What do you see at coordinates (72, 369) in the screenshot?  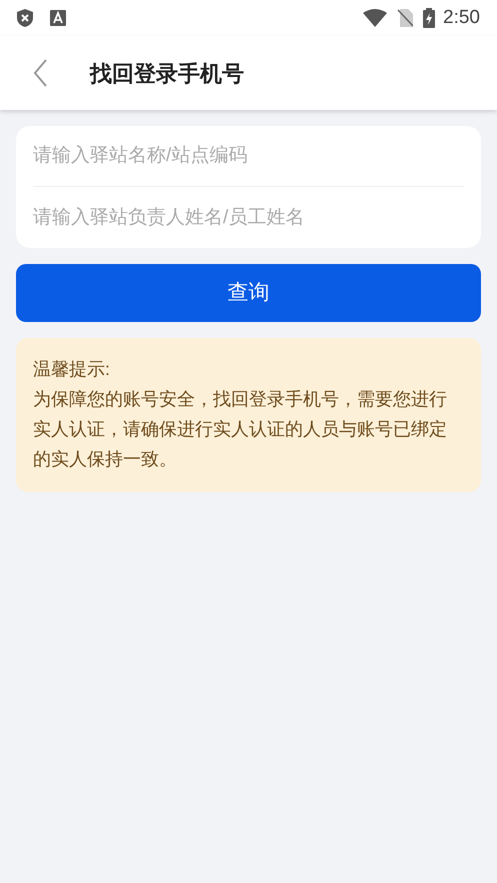 I see `tip-title: 温馨提示:` at bounding box center [72, 369].